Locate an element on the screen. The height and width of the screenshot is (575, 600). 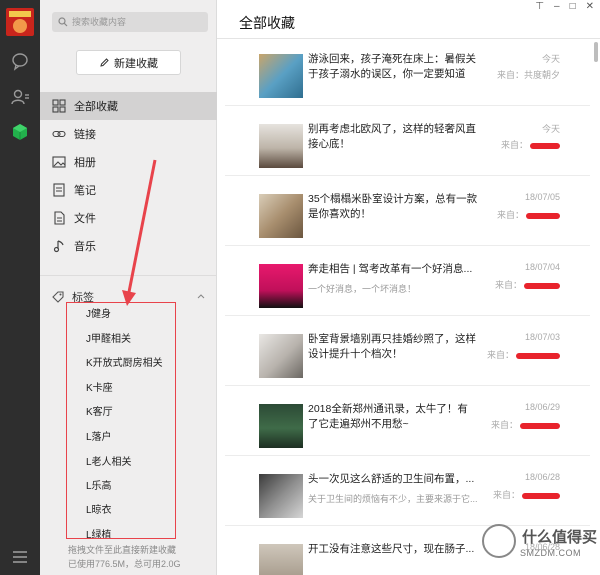
tag-item: K开放式厨房相关 is located at coordinates (124, 364).